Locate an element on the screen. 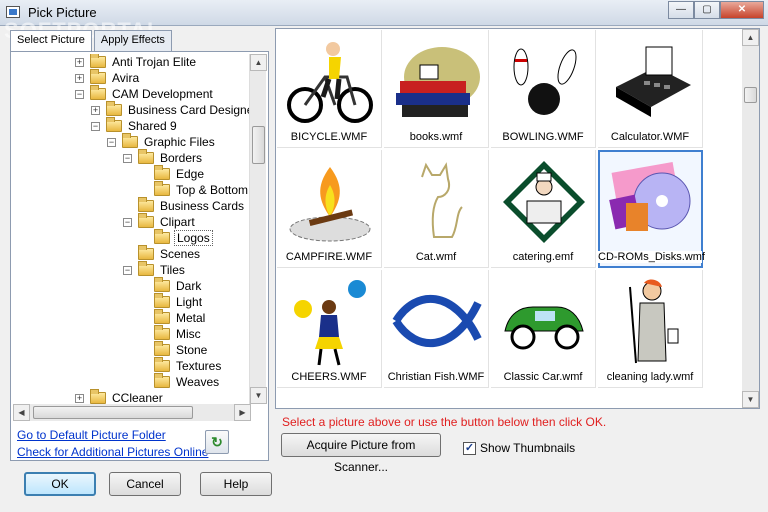 Image resolution: width=768 pixels, height=512 pixels. scroll-down-icon: ▼ is located at coordinates (258, 395).